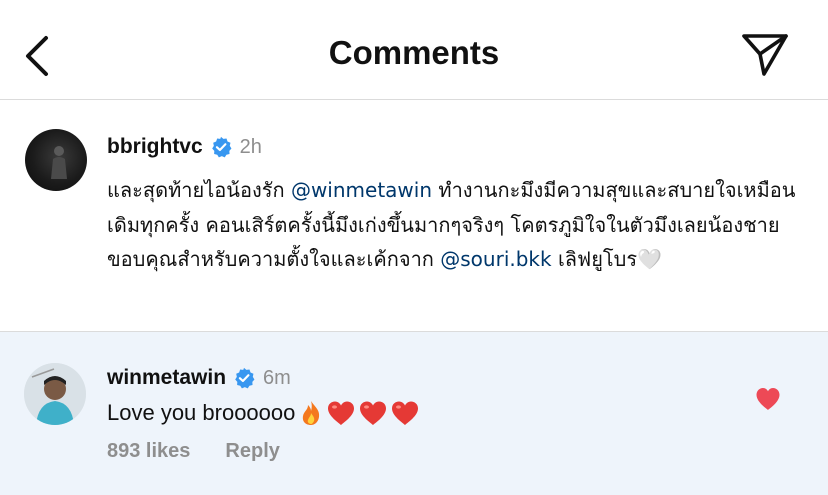 Image resolution: width=828 pixels, height=495 pixels. I want to click on like-button, so click(768, 399).